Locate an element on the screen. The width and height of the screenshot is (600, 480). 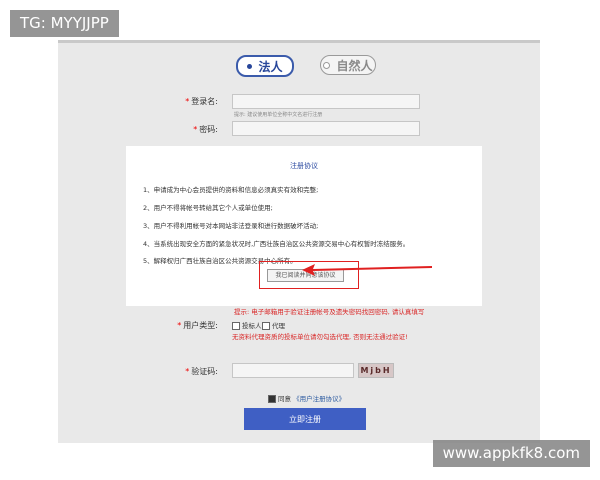
captcha-label: * 验证码: is located at coordinates (201, 371).